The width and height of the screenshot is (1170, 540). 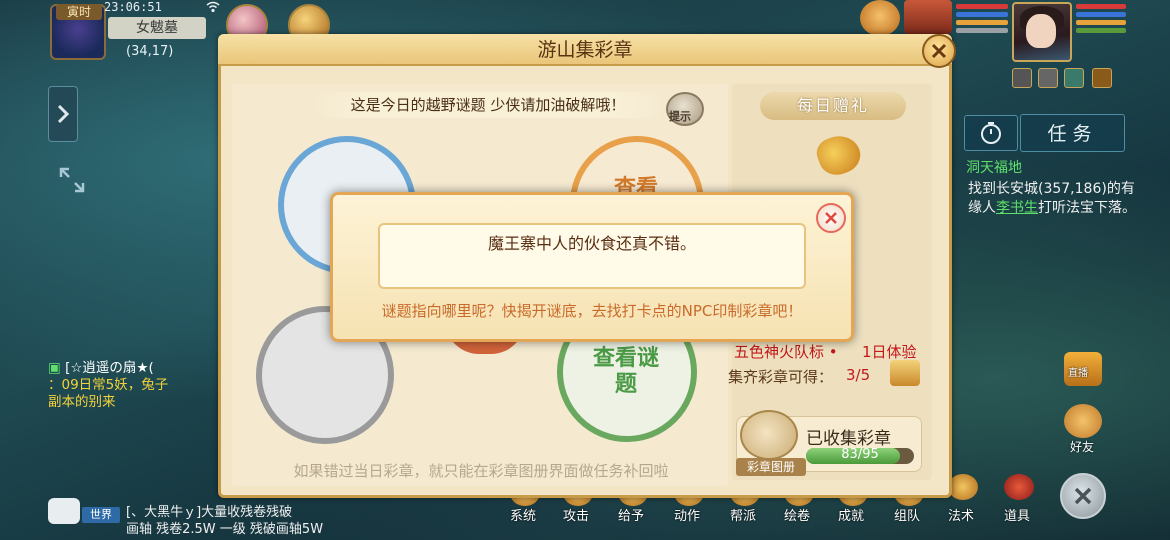 I want to click on chat-bubble-icon, so click(x=64, y=511).